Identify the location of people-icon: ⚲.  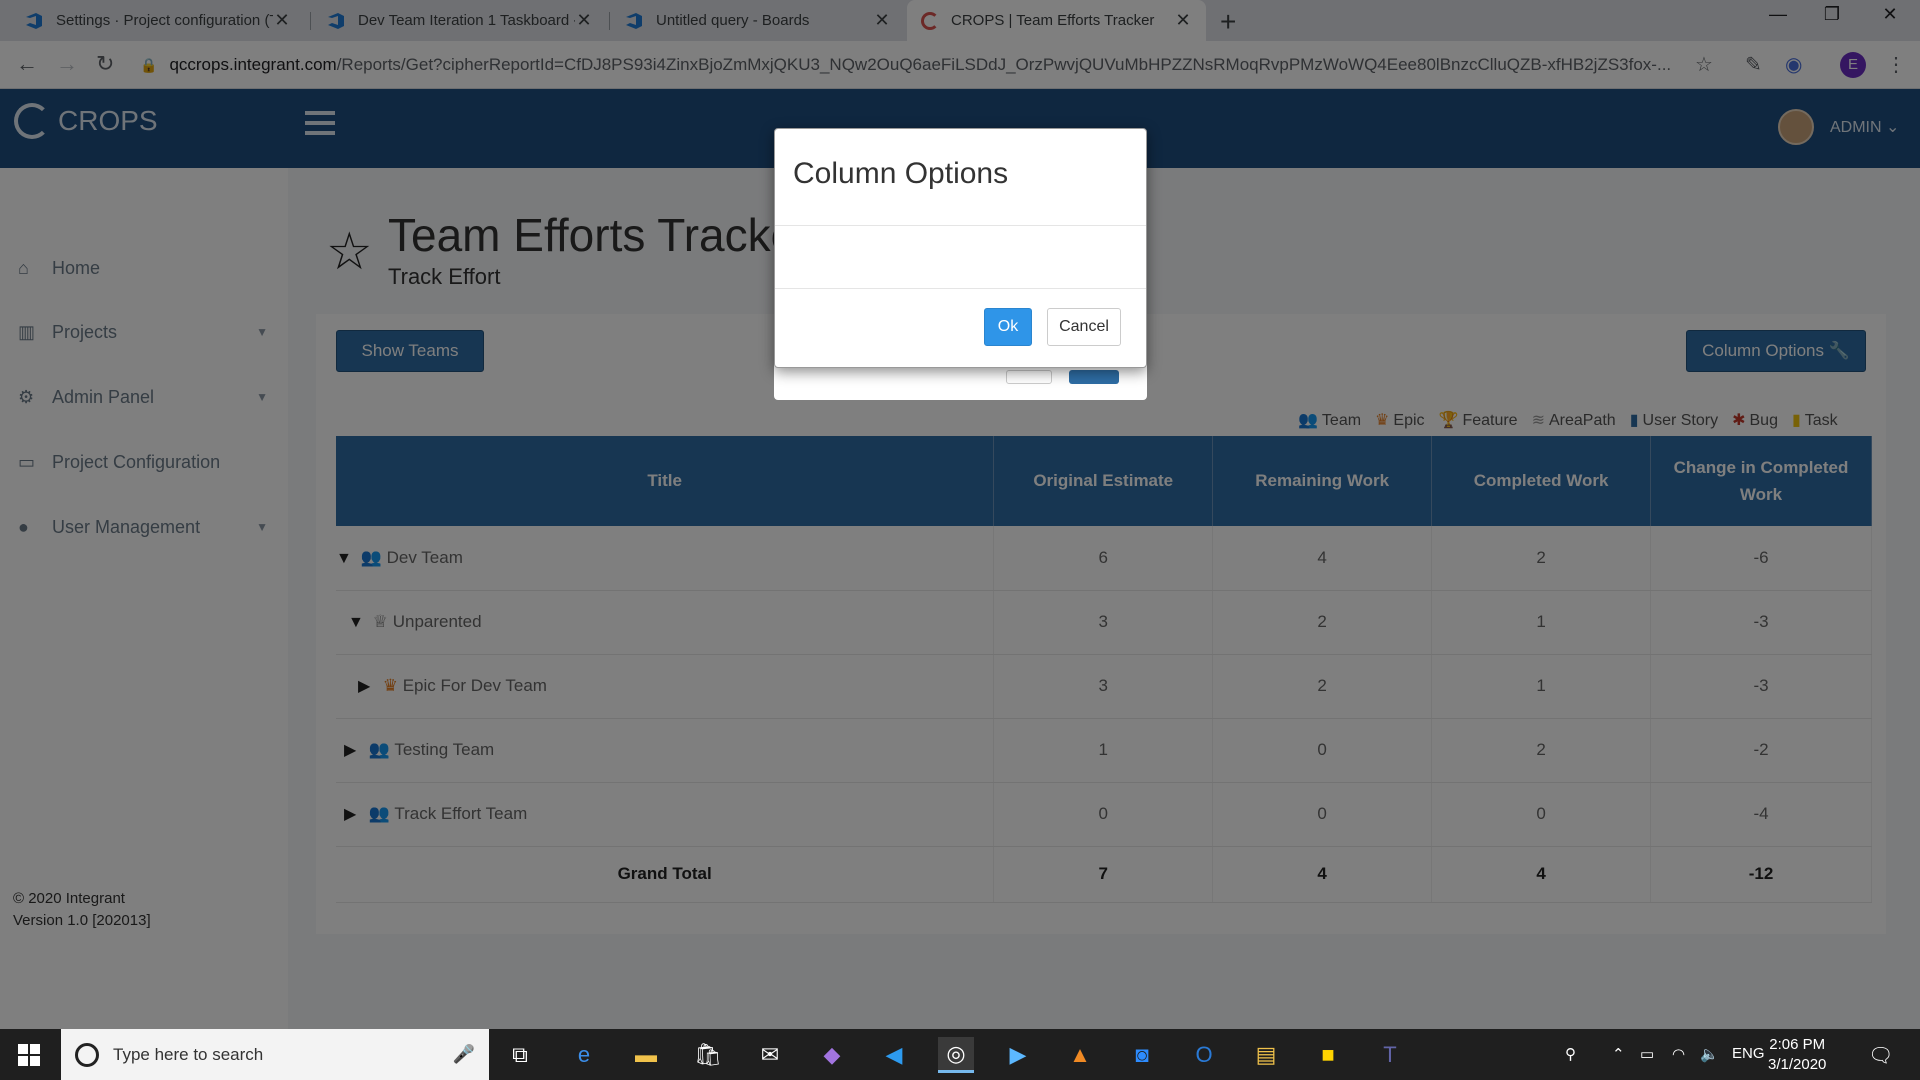
(1570, 1054).